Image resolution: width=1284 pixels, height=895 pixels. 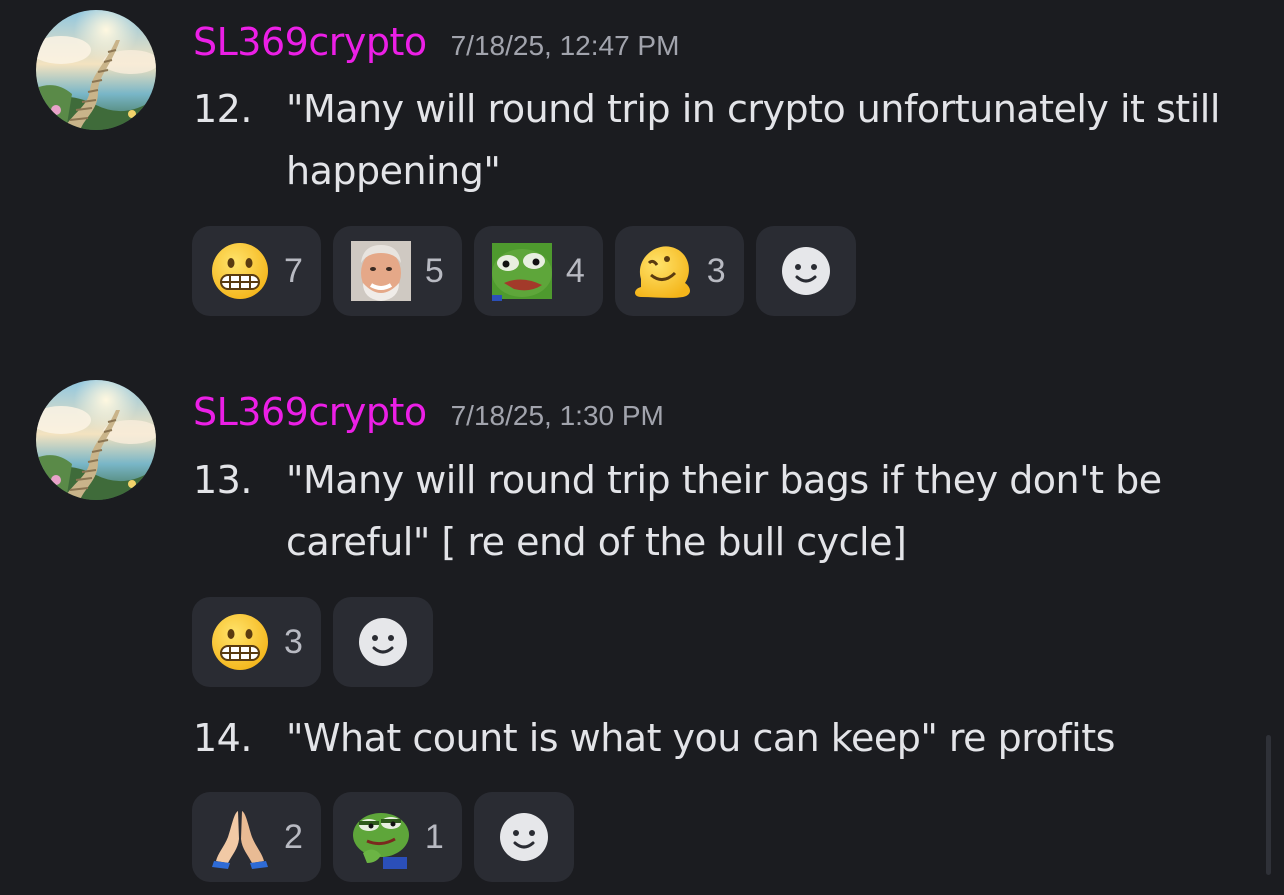 I want to click on reaction-grimacing: 7, so click(x=256, y=271).